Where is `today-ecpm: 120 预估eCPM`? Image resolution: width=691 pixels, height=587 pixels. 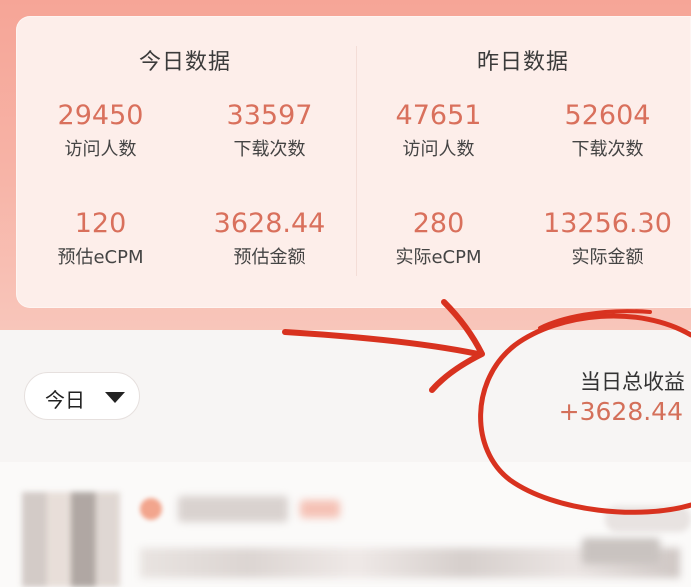 today-ecpm: 120 预估eCPM is located at coordinates (100, 238).